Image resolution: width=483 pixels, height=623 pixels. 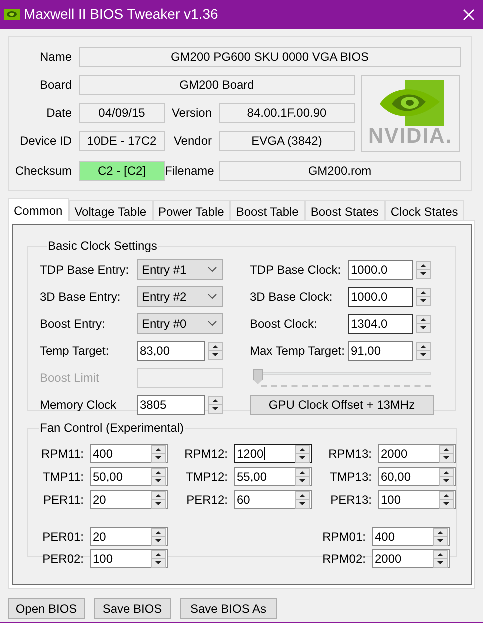 What do you see at coordinates (342, 377) in the screenshot?
I see `slider` at bounding box center [342, 377].